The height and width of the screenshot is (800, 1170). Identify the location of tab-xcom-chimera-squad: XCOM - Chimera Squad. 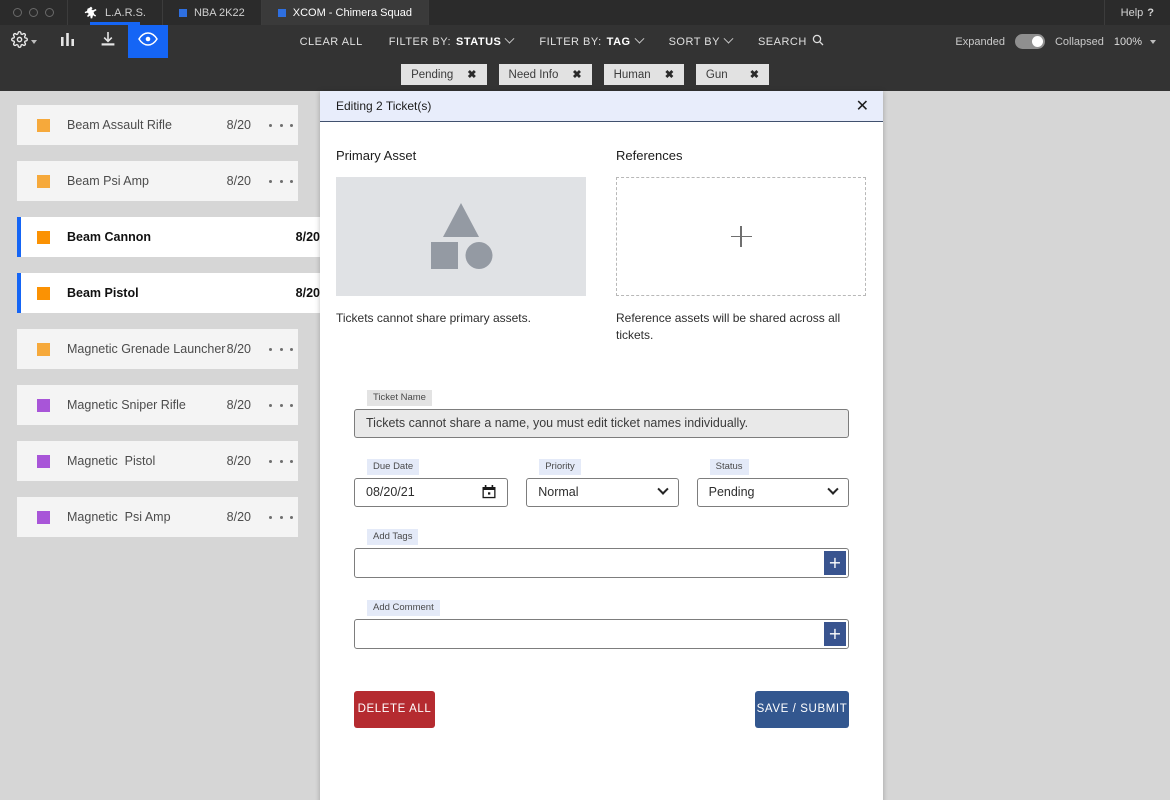
(345, 12).